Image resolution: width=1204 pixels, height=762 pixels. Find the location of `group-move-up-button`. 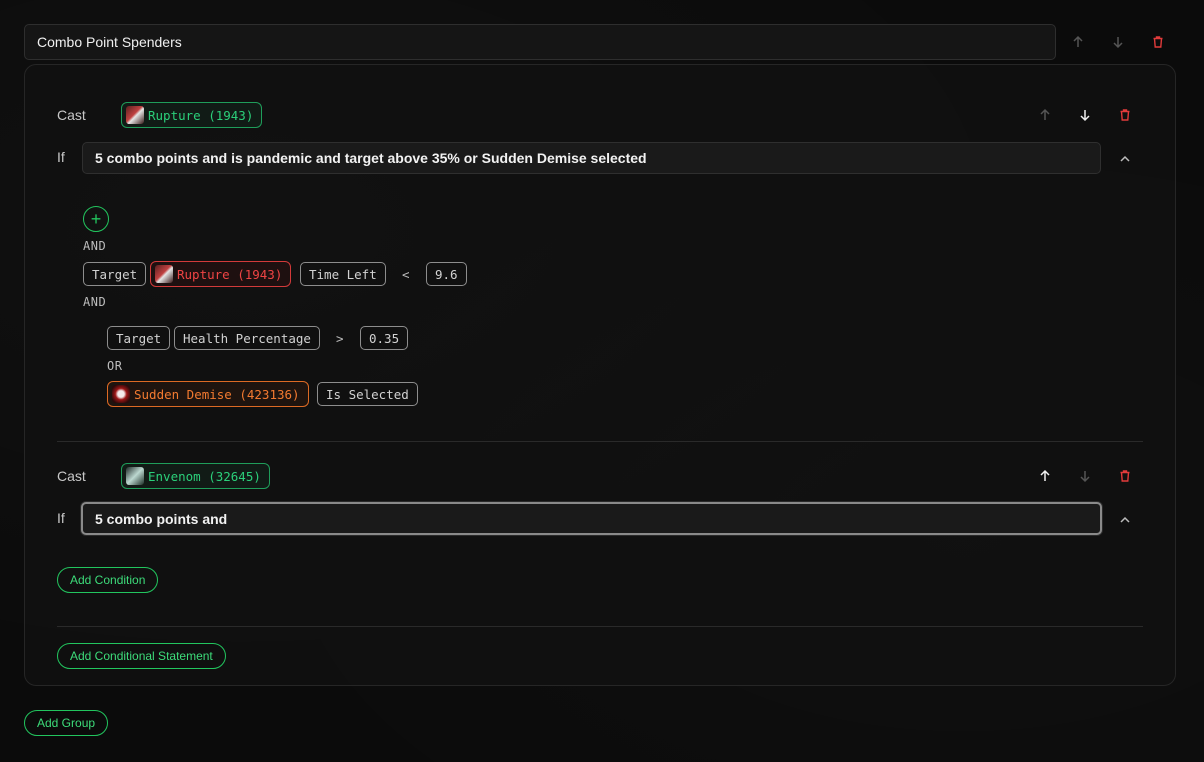

group-move-up-button is located at coordinates (1078, 42).